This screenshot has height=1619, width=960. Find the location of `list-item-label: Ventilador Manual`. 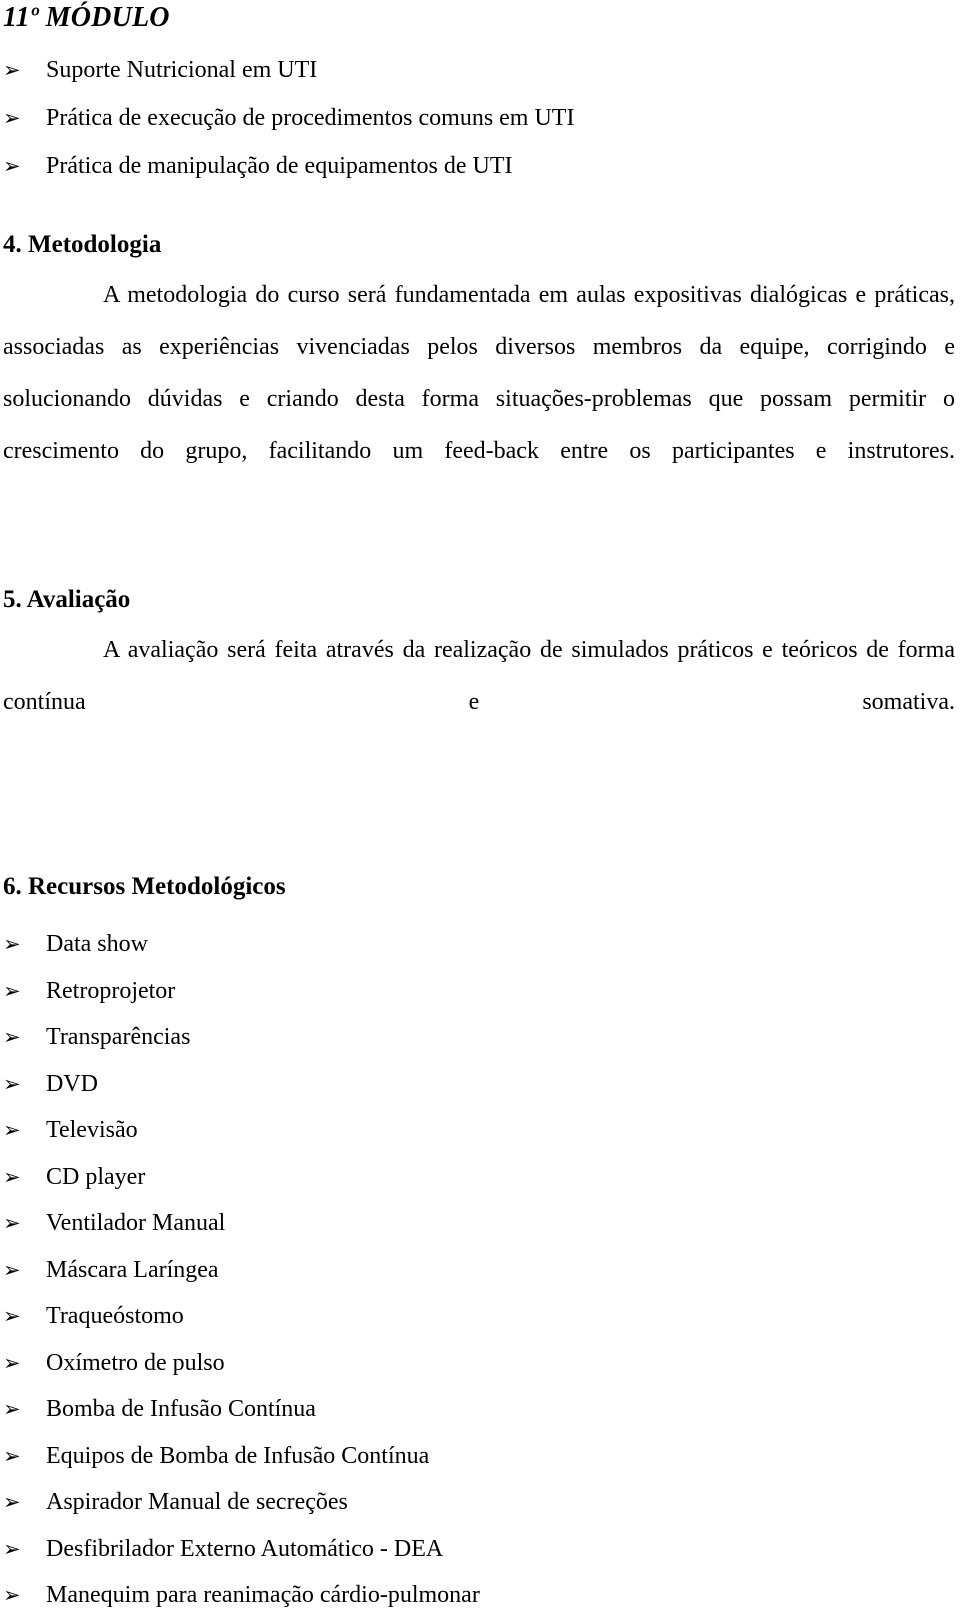

list-item-label: Ventilador Manual is located at coordinates (136, 1223).